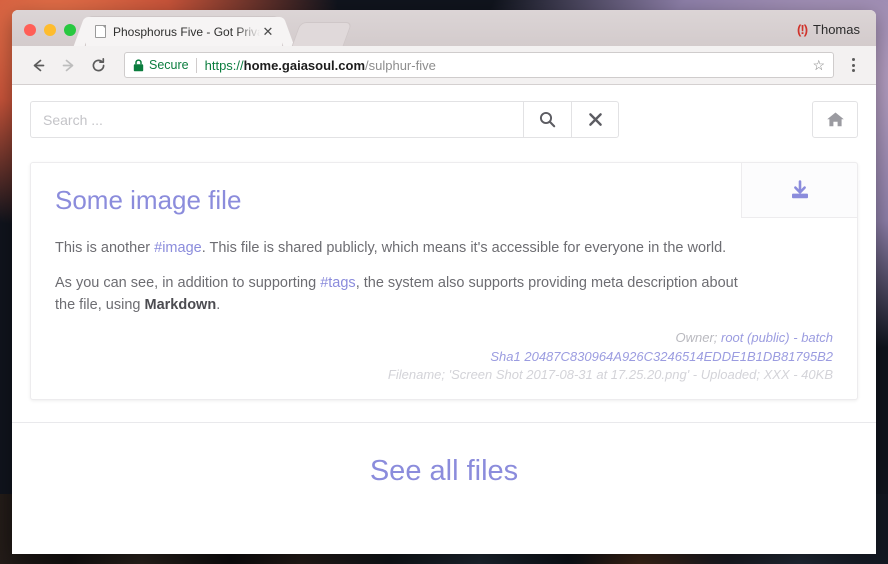 This screenshot has width=888, height=564. I want to click on tab-title: Phosphorus Five - Got Privacy?, so click(186, 31).